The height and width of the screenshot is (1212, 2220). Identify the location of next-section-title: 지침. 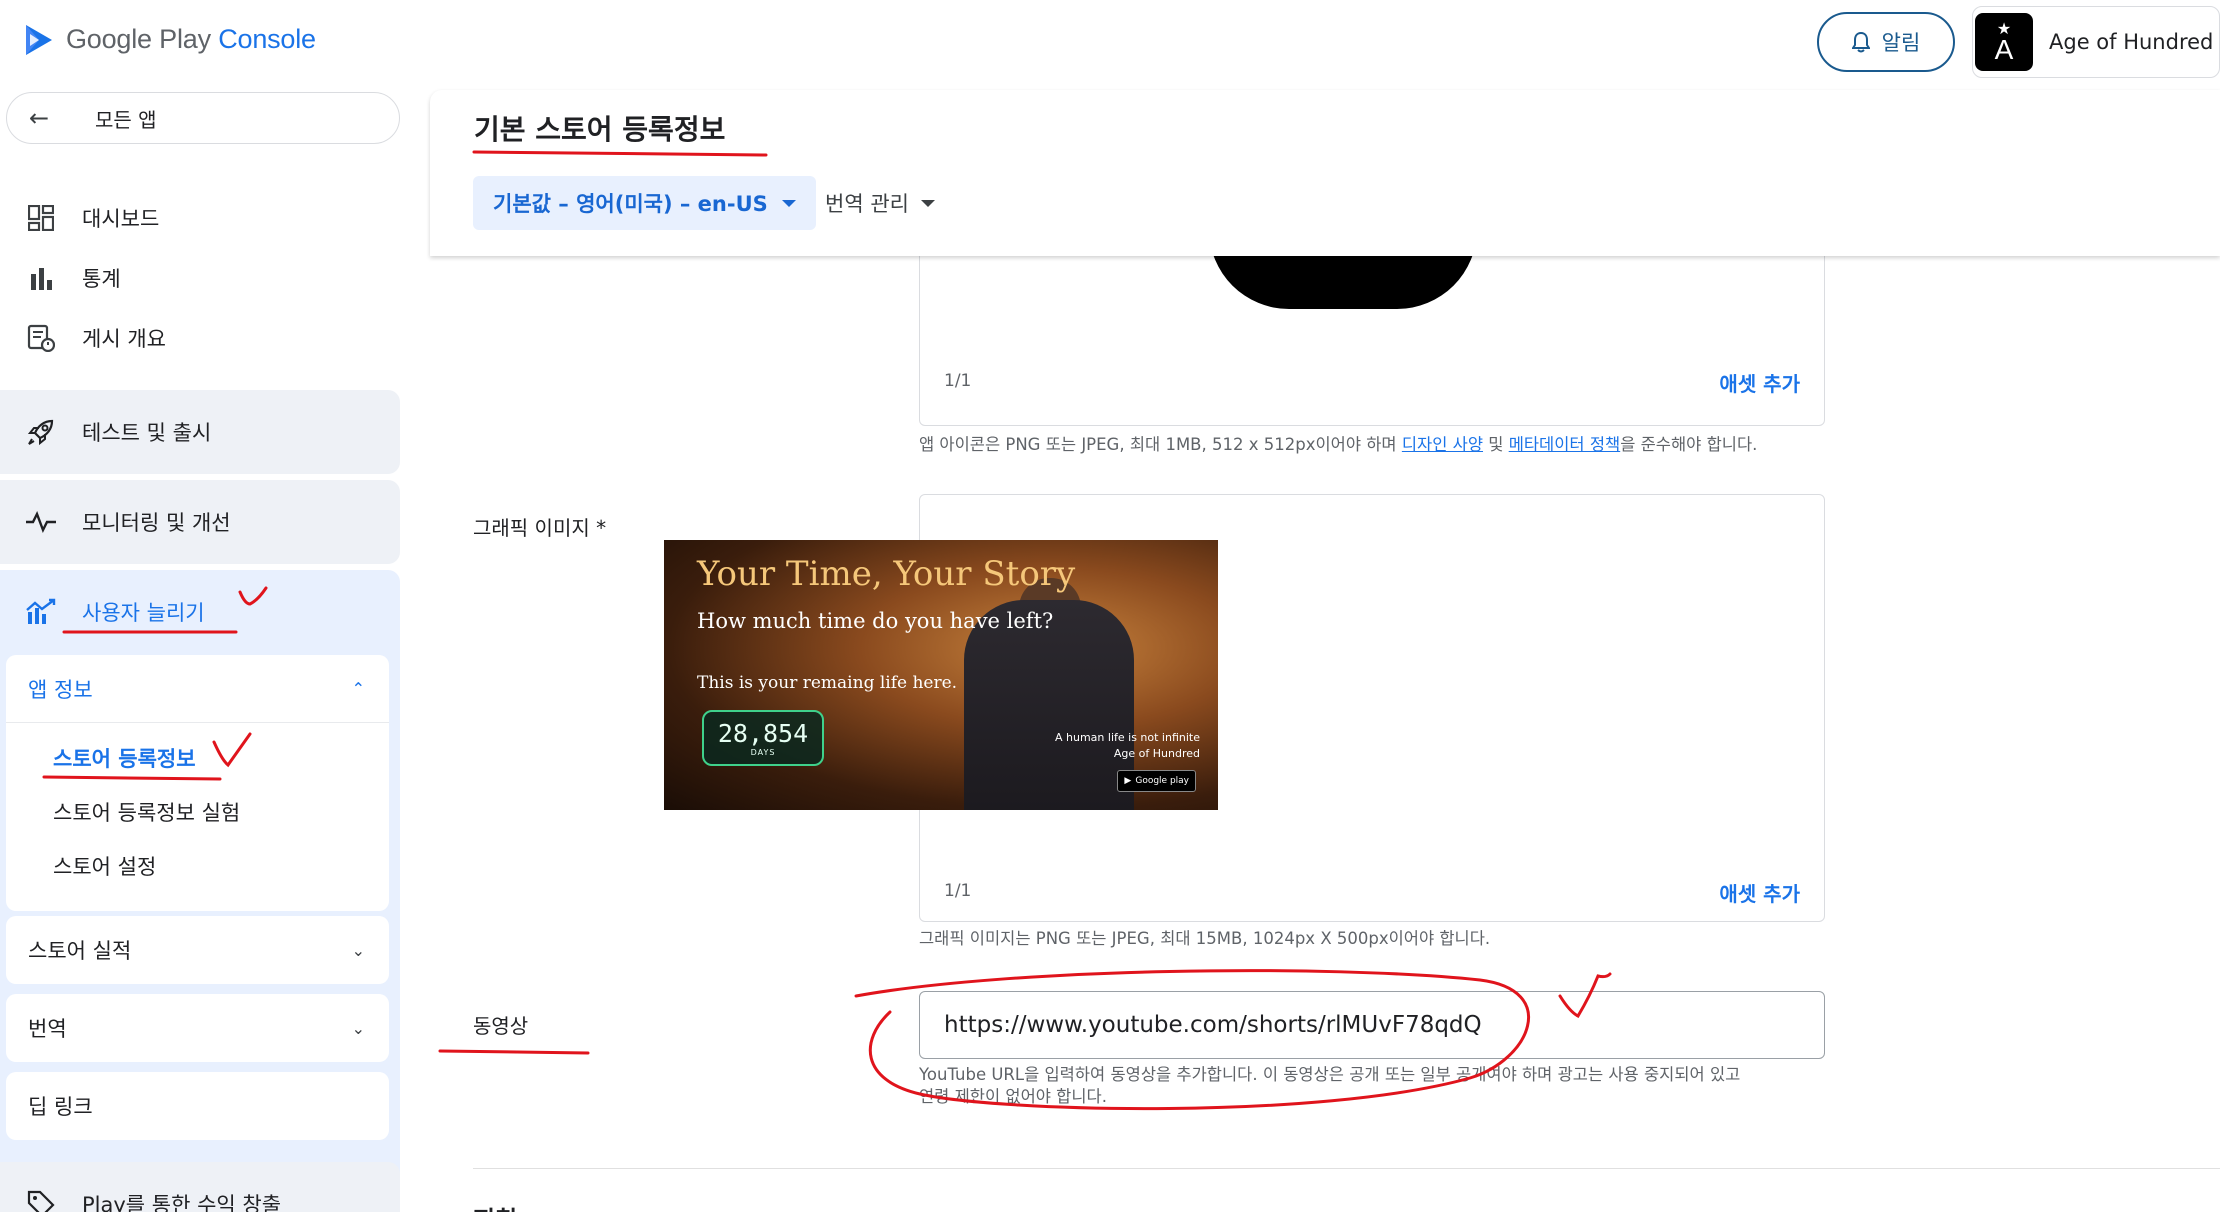
(495, 1206).